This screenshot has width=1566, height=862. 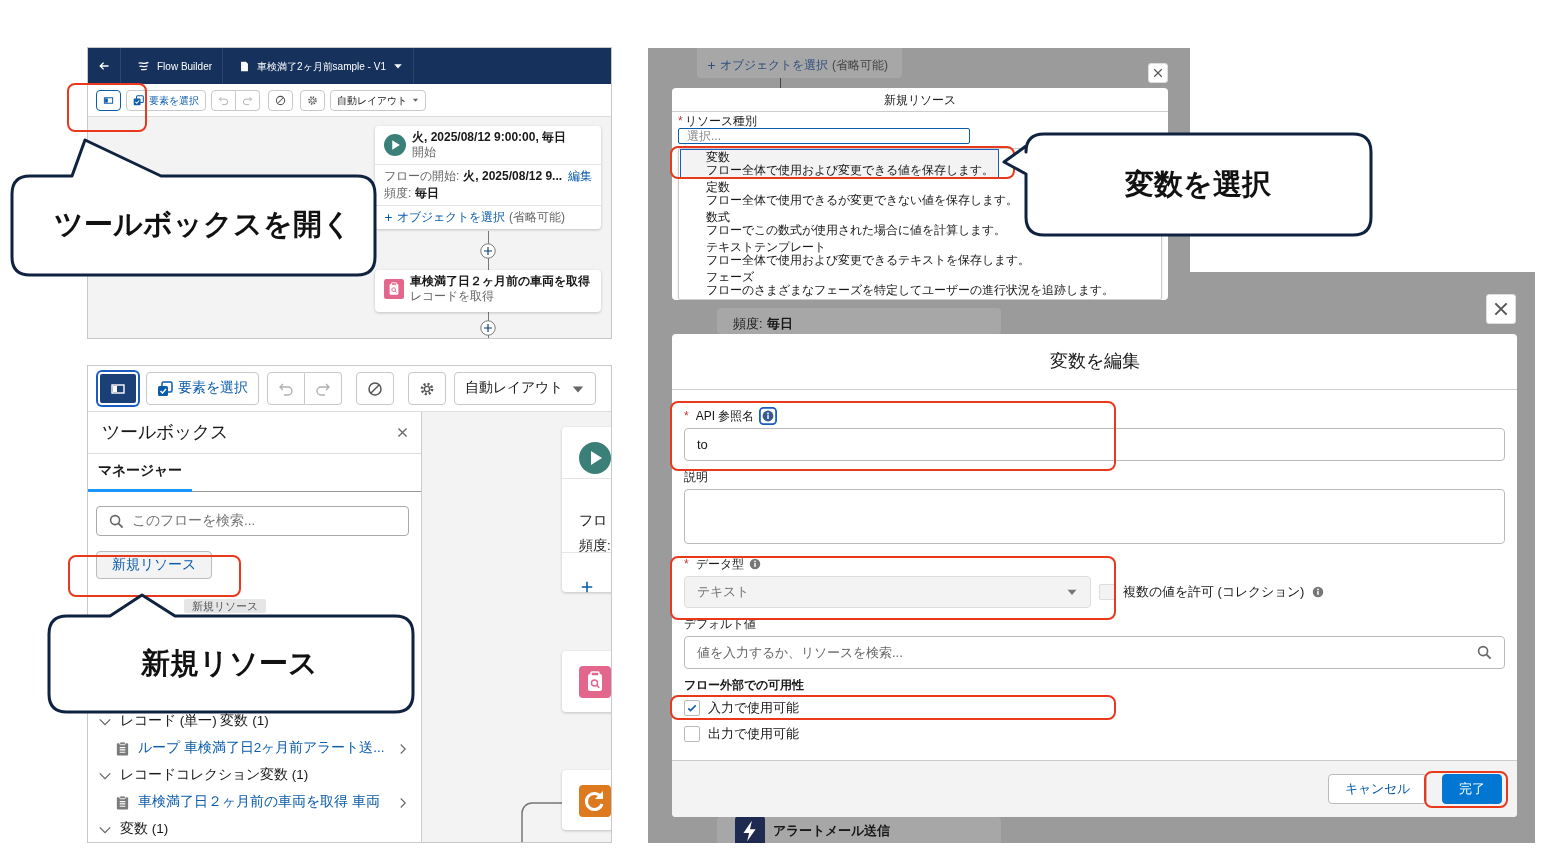 What do you see at coordinates (140, 473) in the screenshot?
I see `tab: マネージャー` at bounding box center [140, 473].